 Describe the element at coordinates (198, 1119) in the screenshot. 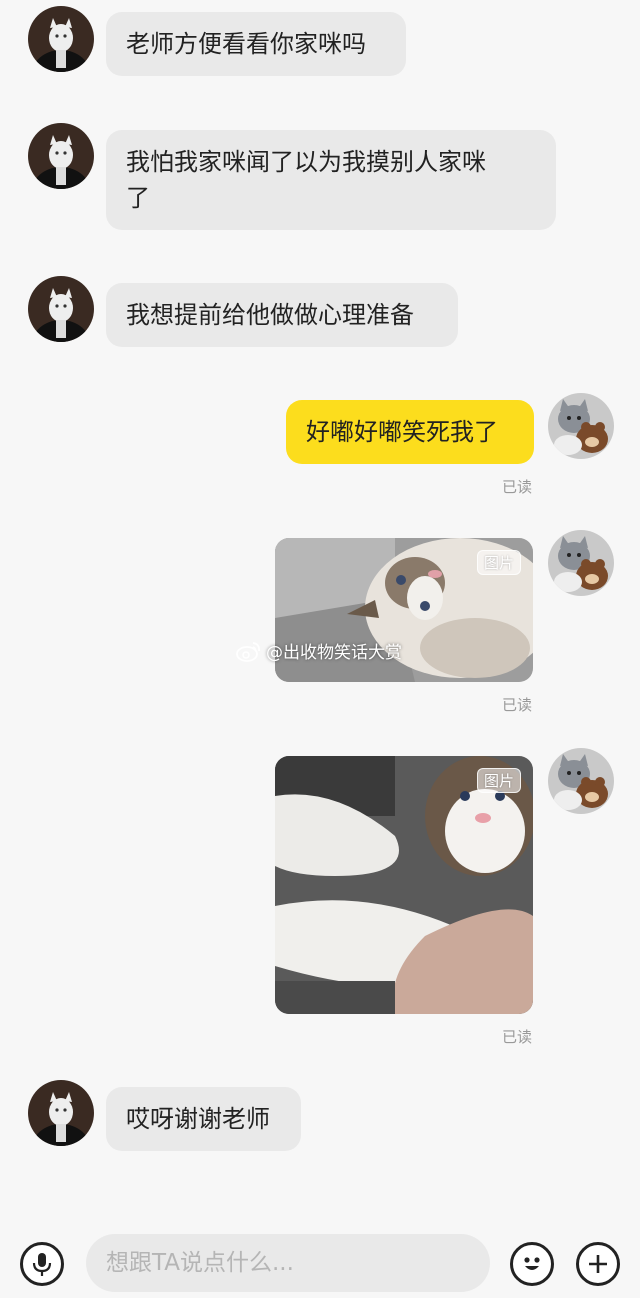

I see `message-text: 哎呀谢谢老师` at that location.